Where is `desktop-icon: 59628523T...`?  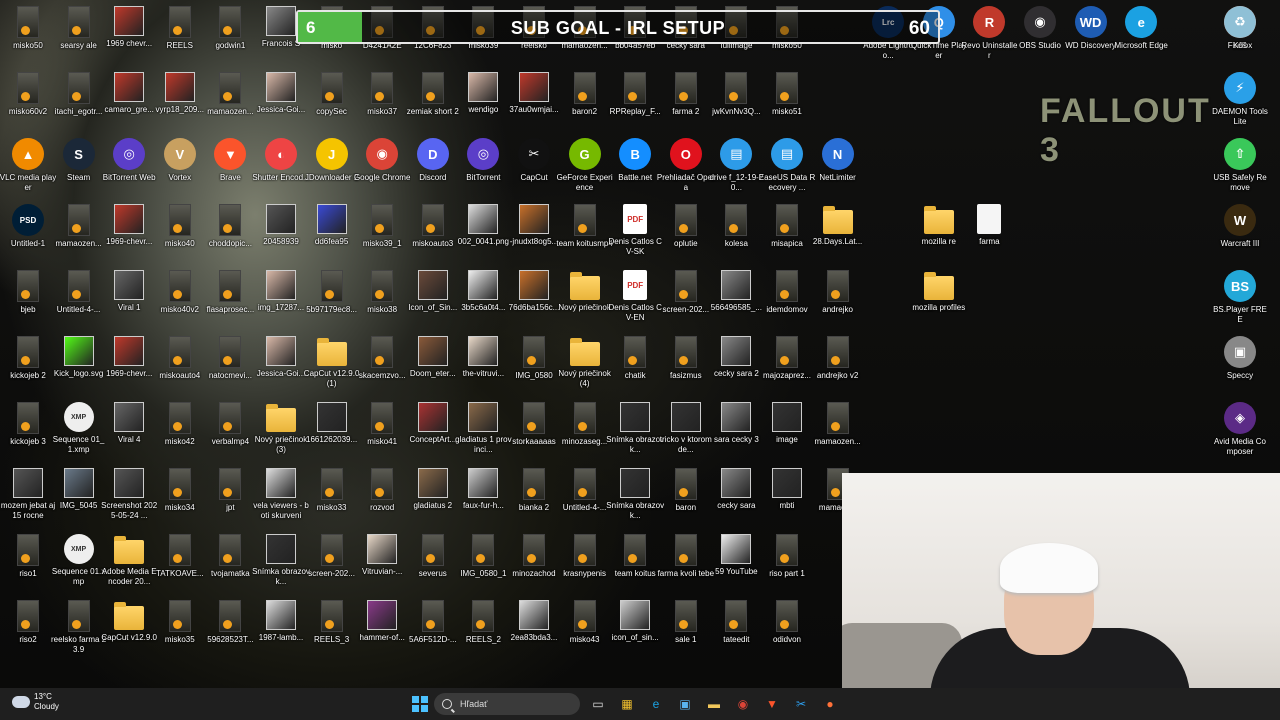 desktop-icon: 59628523T... is located at coordinates (230, 633).